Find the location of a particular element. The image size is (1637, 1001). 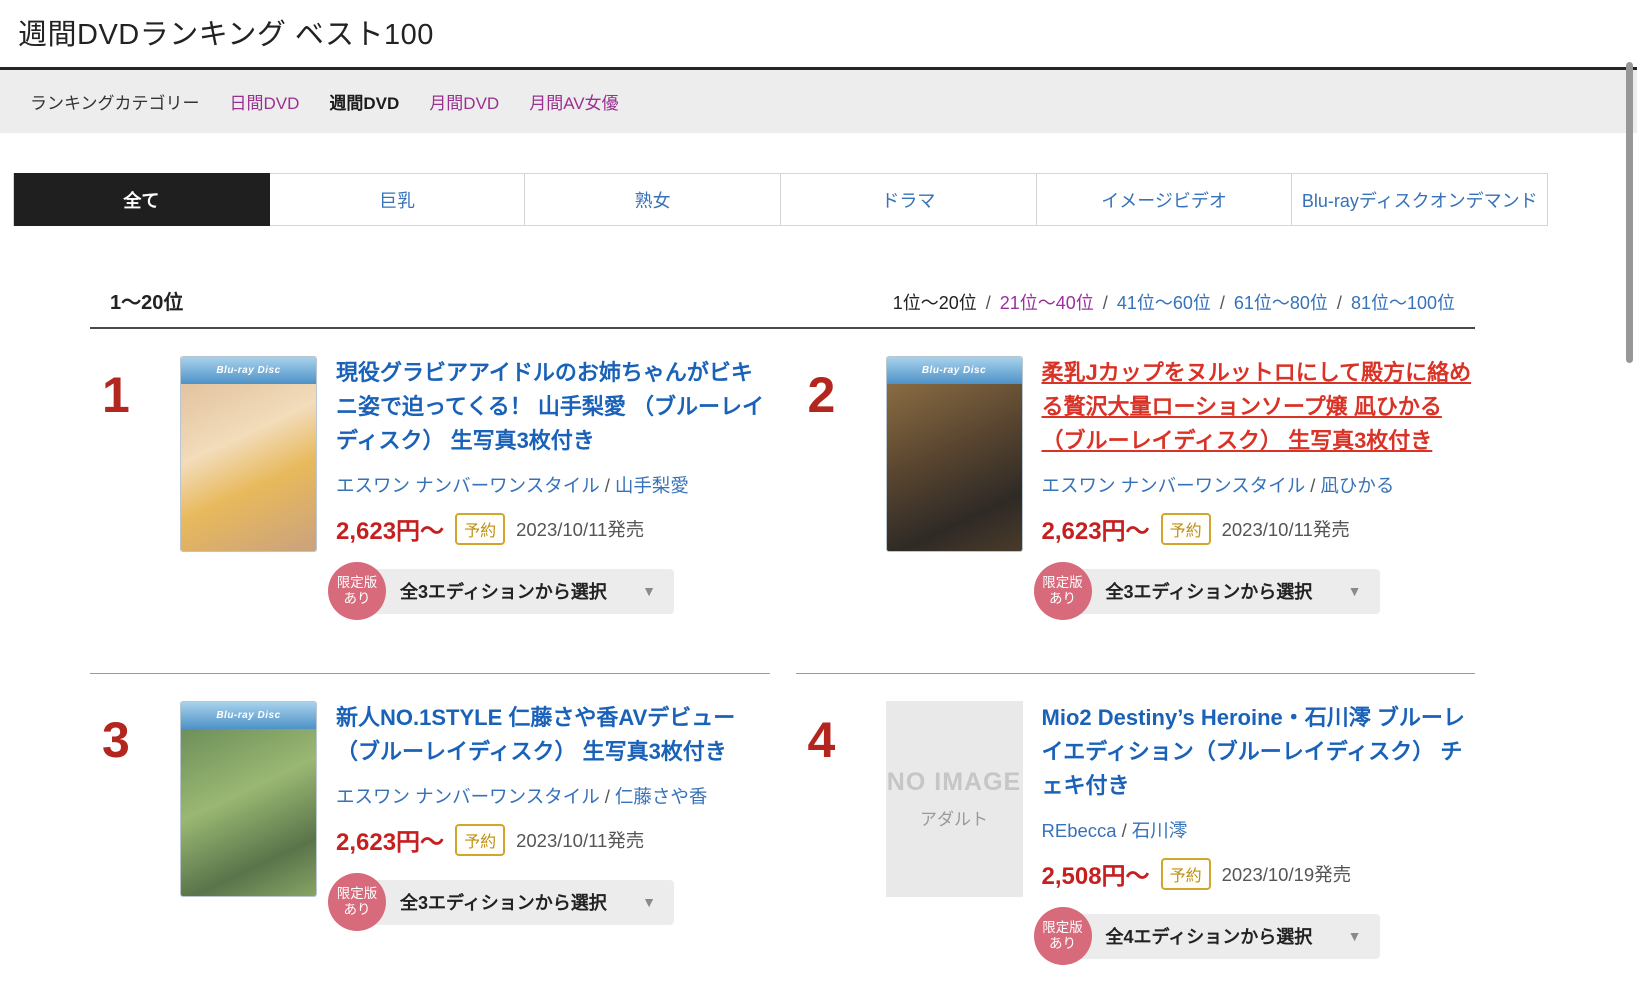

category-link-daily-dvd: 日間DVD is located at coordinates (265, 101).